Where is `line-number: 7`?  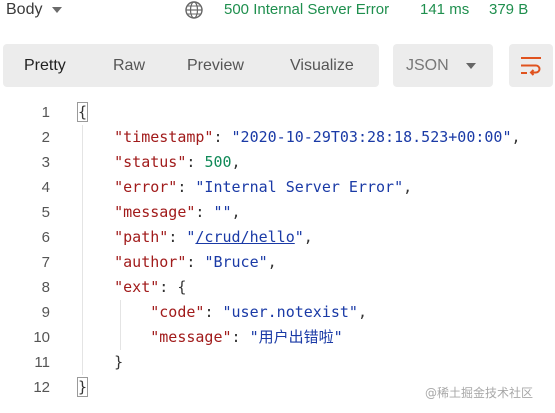 line-number: 7 is located at coordinates (45, 262).